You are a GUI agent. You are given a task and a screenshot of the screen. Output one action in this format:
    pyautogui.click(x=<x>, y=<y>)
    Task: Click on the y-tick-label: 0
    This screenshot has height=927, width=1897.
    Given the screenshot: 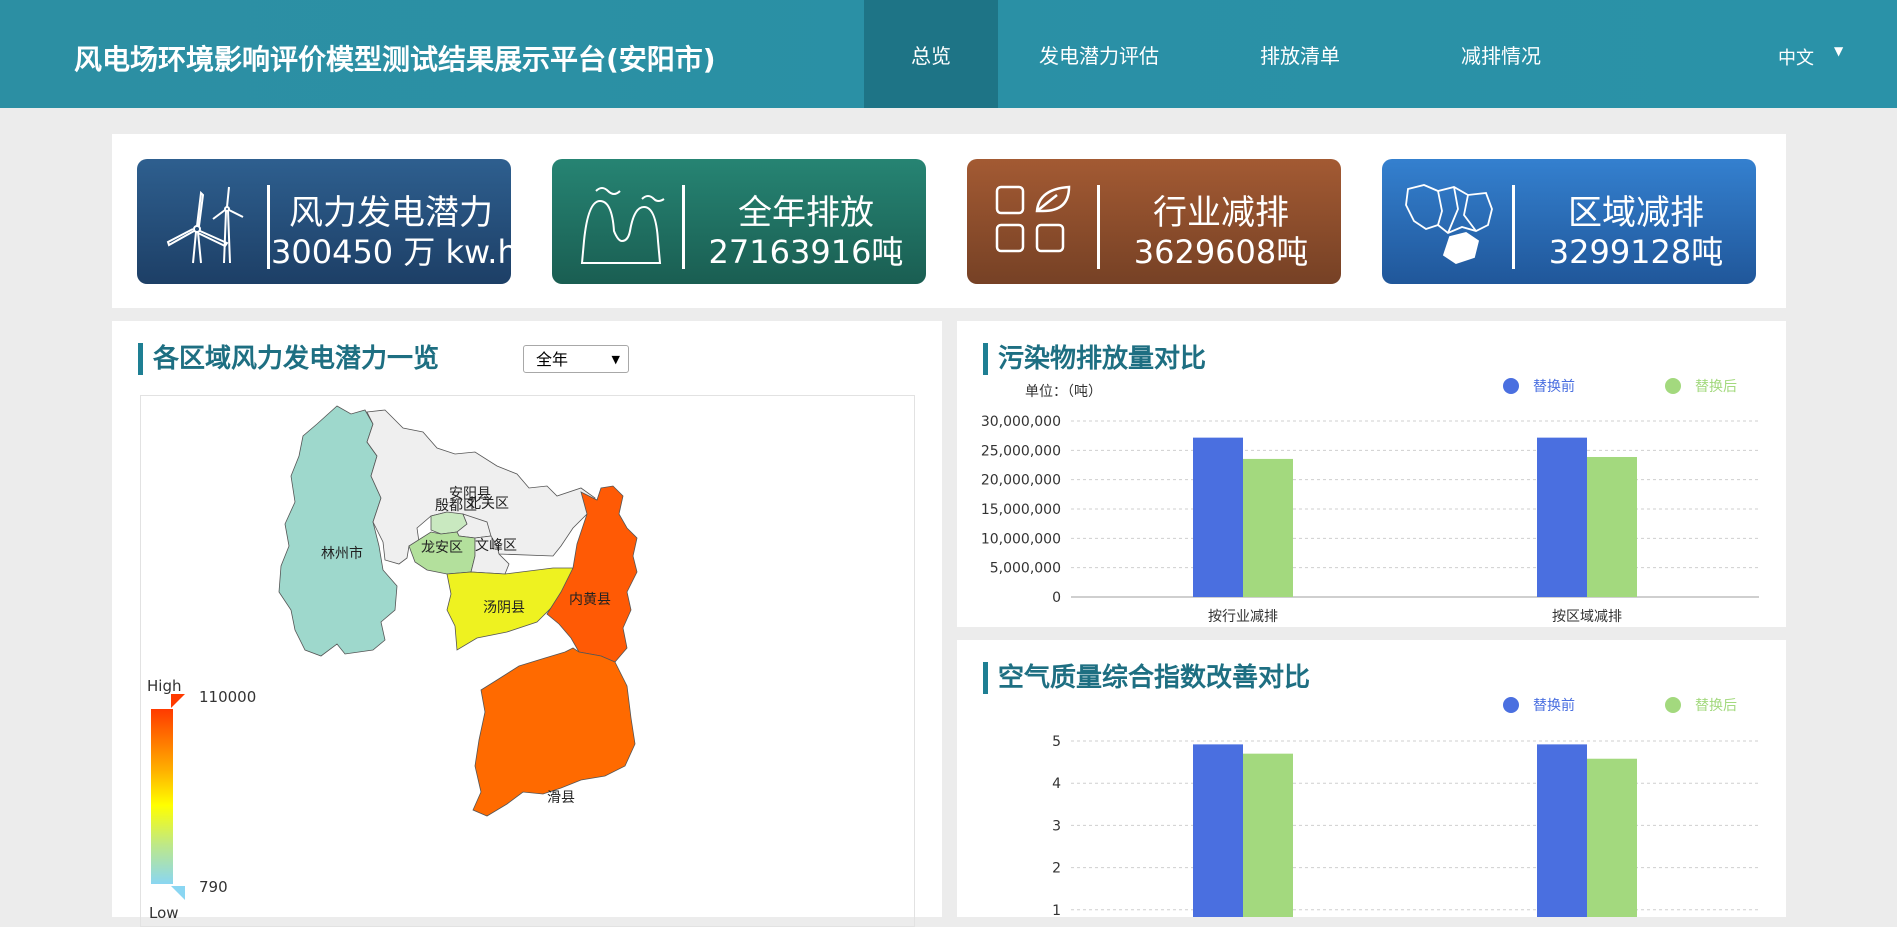 What is the action you would take?
    pyautogui.click(x=1056, y=598)
    